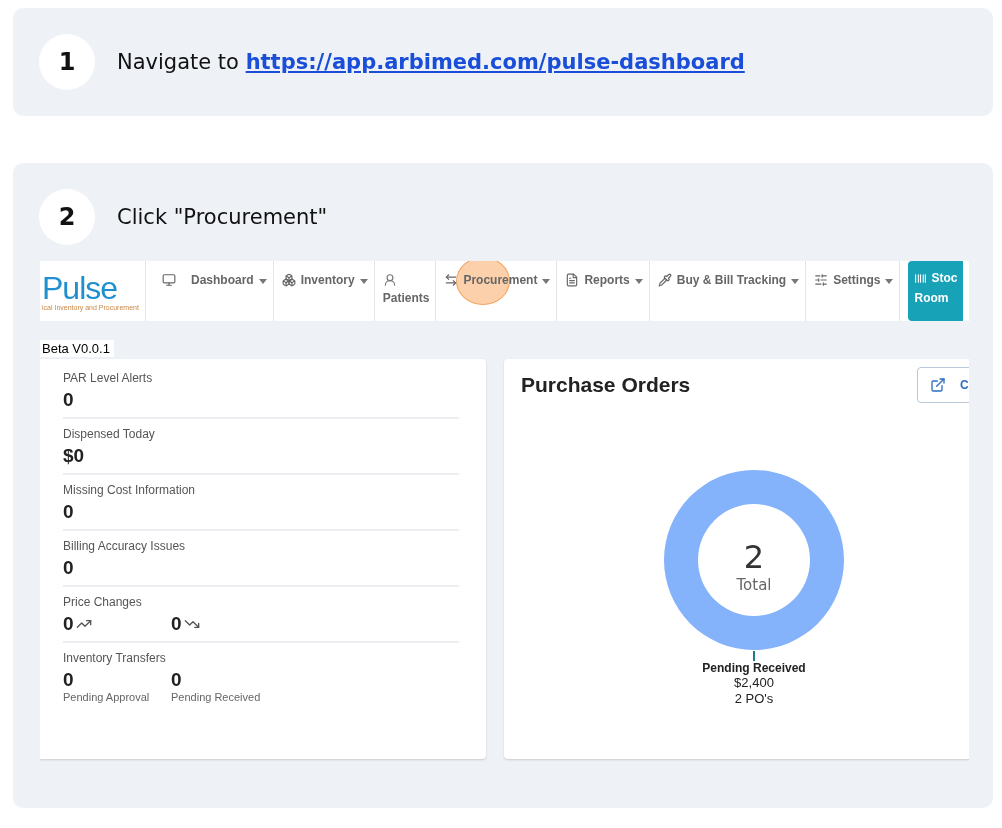 Image resolution: width=1002 pixels, height=828 pixels. I want to click on metric-label: Missing Cost Information, so click(130, 490).